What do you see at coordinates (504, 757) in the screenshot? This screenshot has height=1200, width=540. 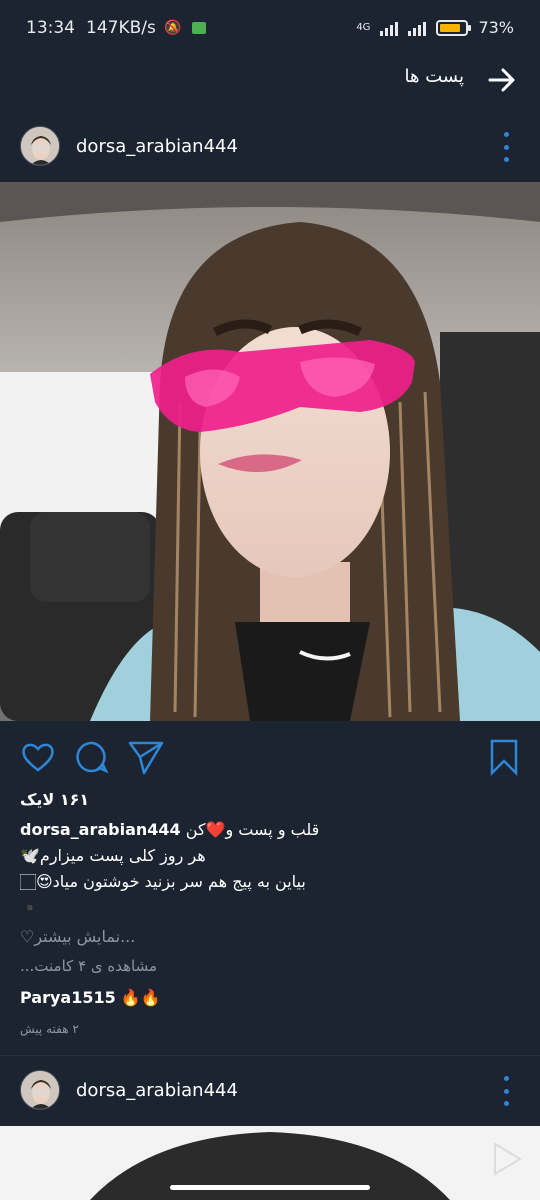 I see `bookmark-icon` at bounding box center [504, 757].